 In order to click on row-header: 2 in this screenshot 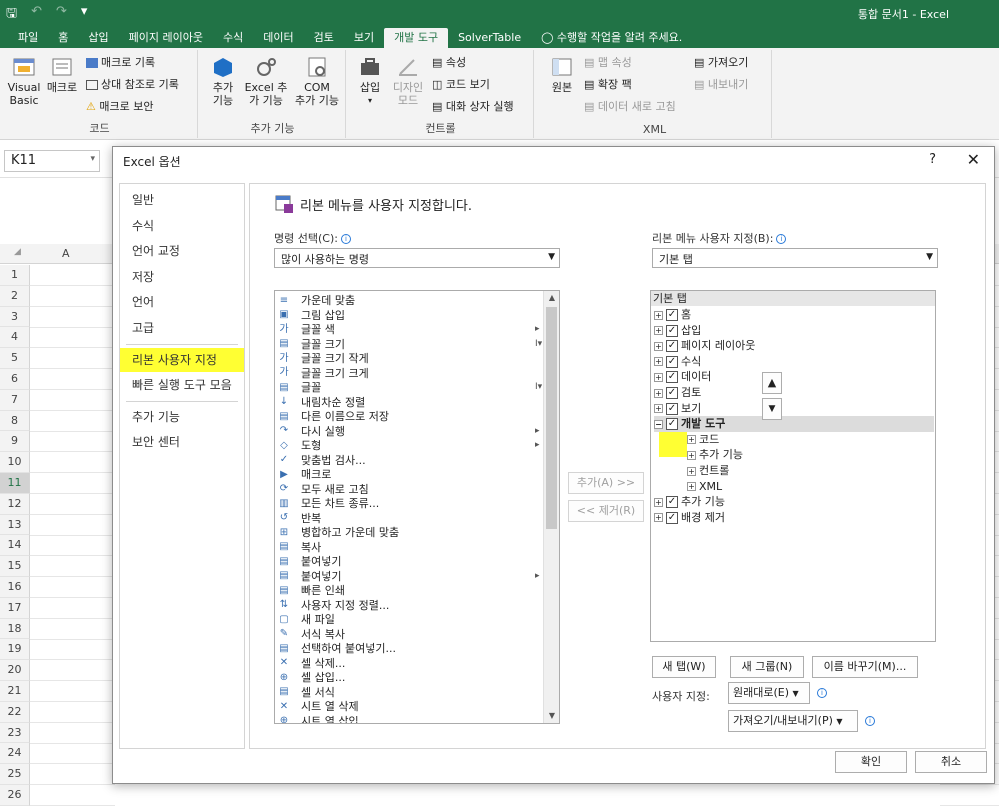, I will do `click(15, 296)`.